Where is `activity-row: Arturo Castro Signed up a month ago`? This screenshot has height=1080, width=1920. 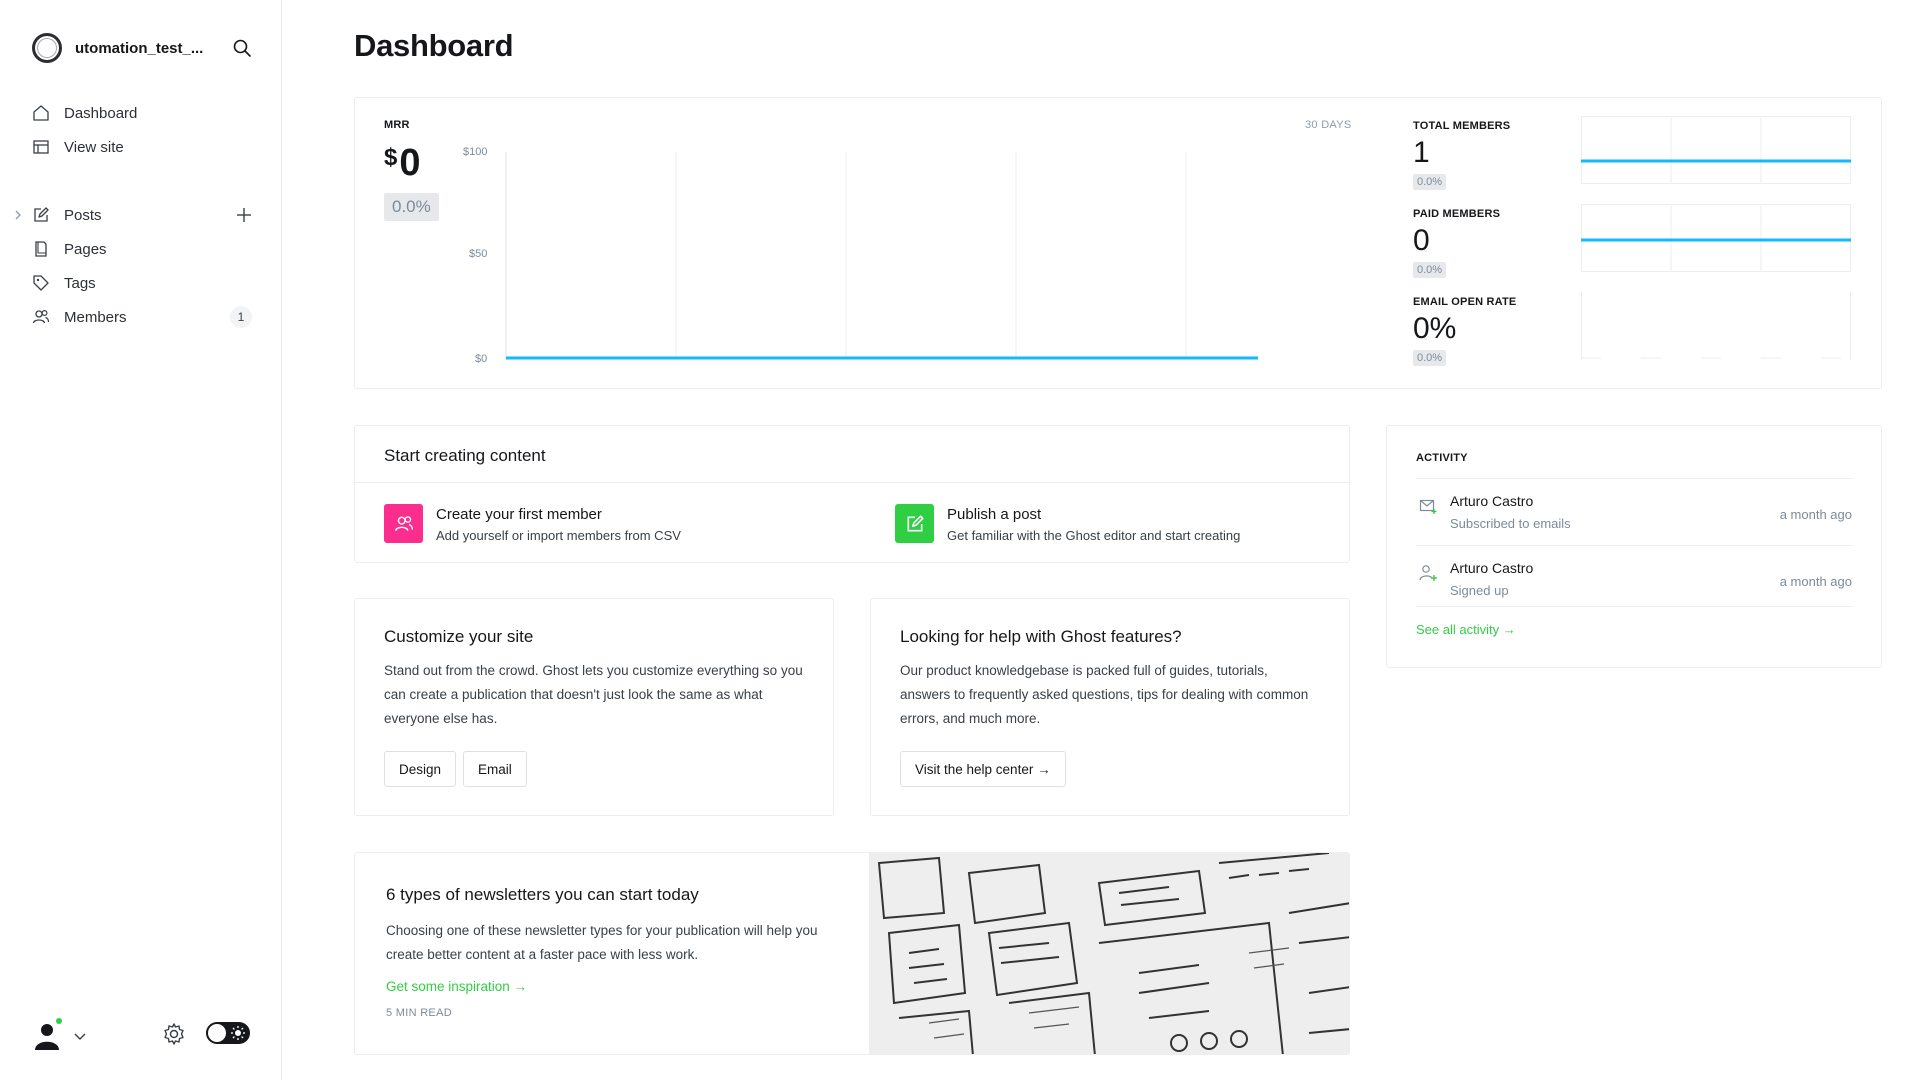
activity-row: Arturo Castro Signed up a month ago is located at coordinates (1634, 578).